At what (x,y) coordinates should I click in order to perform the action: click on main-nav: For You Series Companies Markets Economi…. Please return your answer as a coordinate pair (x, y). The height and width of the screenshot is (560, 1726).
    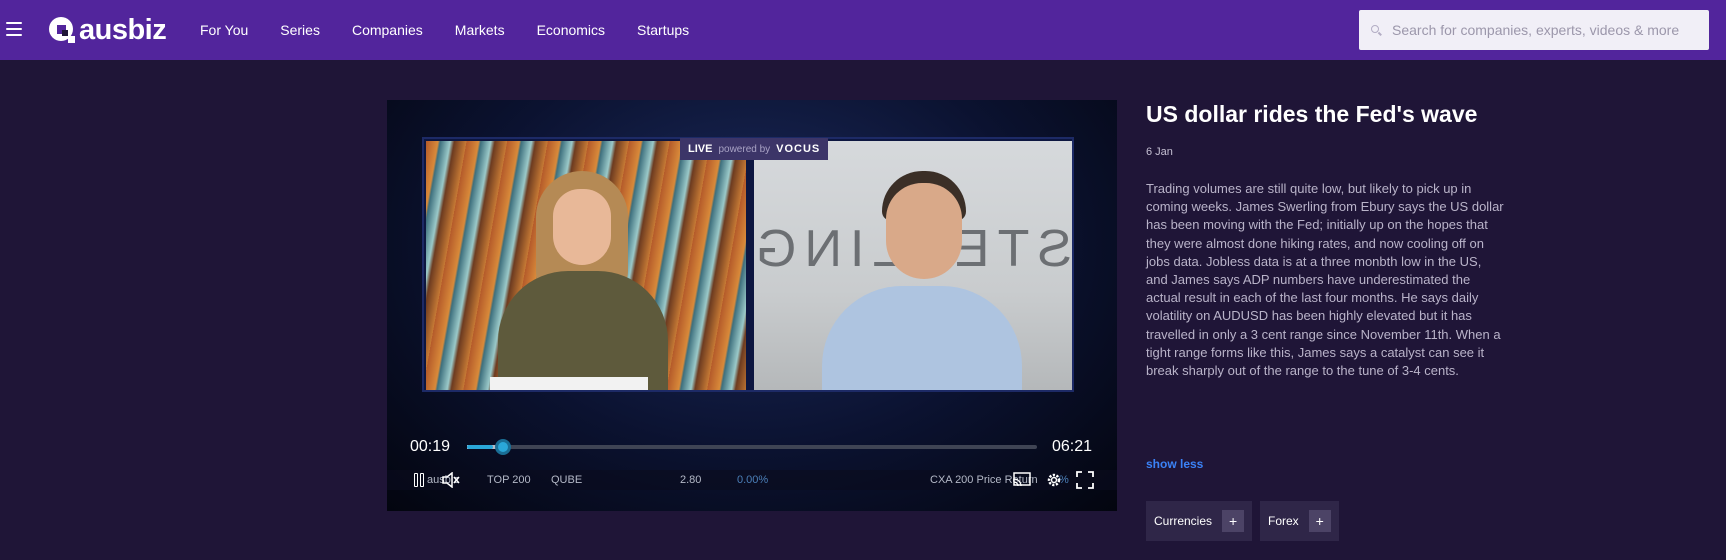
    Looking at the image, I should click on (460, 30).